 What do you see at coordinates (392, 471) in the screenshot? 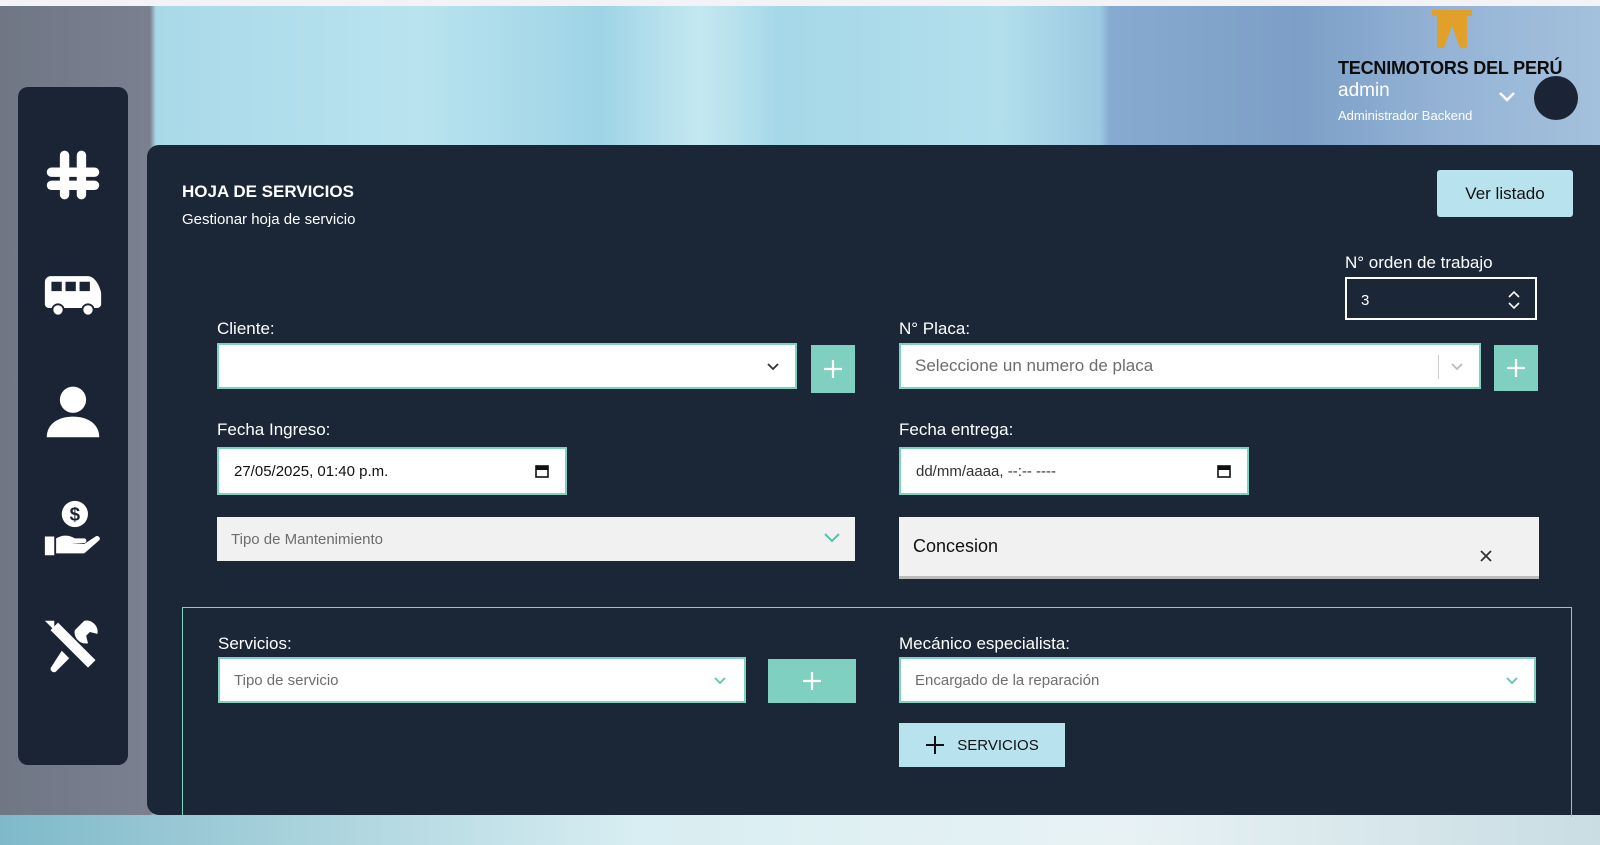
I see `fecha-ingreso-input: 27/05/2025, 01:40 p.m.` at bounding box center [392, 471].